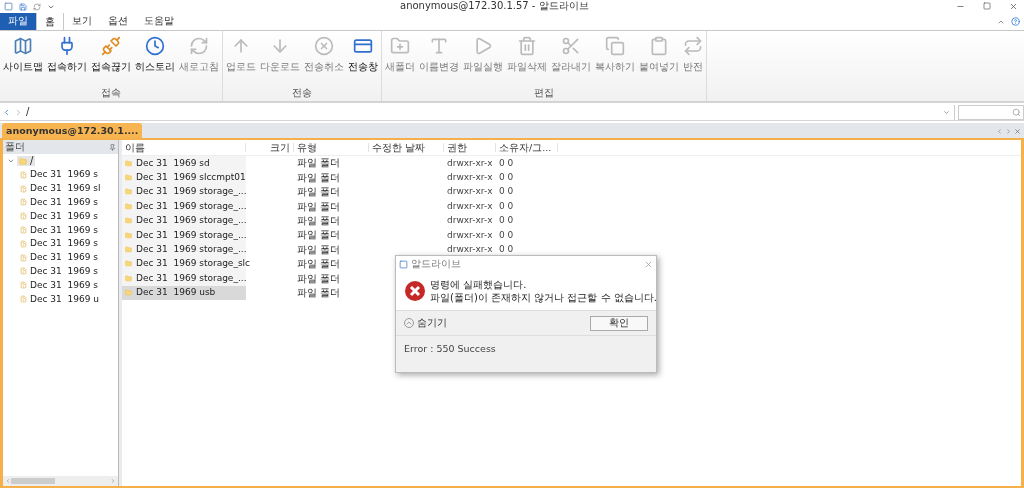  What do you see at coordinates (987, 6) in the screenshot?
I see `maximize-icon` at bounding box center [987, 6].